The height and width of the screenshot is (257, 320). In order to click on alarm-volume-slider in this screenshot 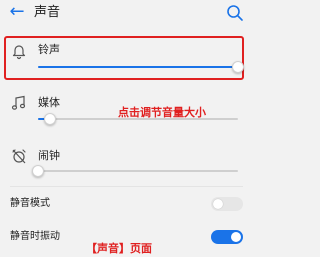, I will do `click(135, 171)`.